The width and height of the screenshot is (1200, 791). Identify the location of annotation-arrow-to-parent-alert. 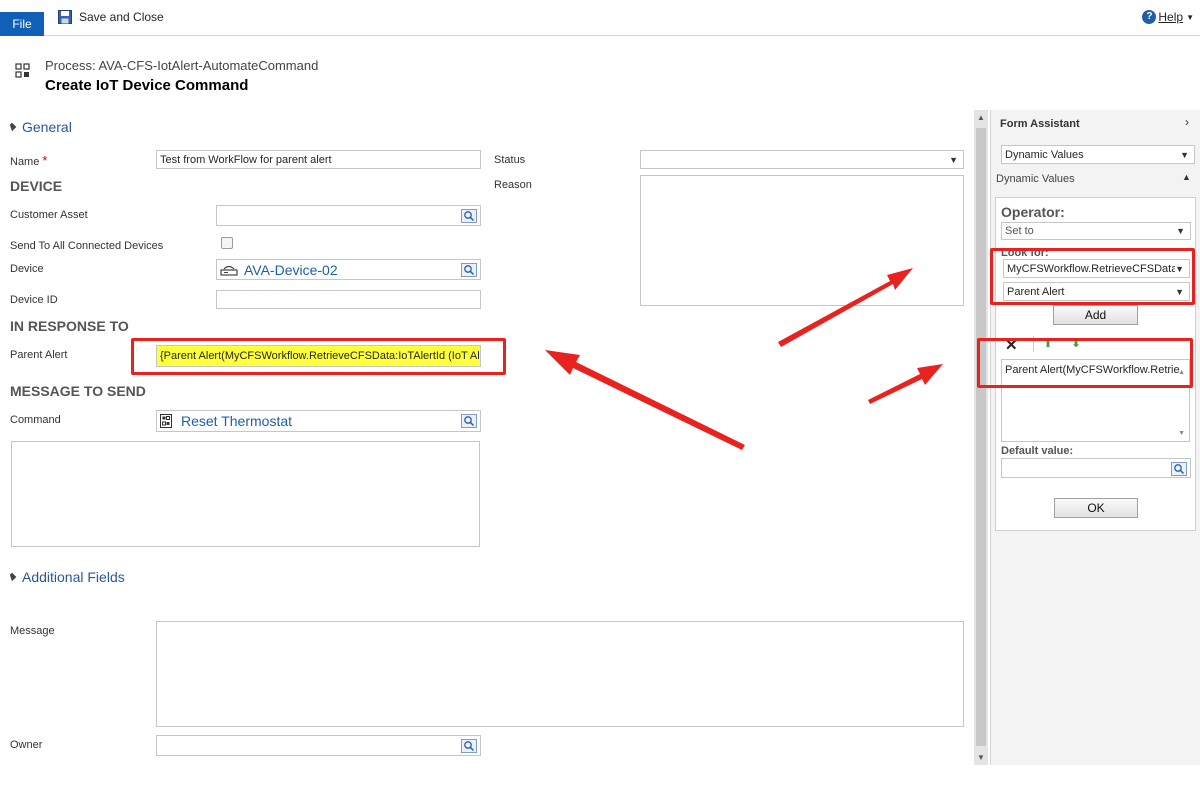
(645, 400).